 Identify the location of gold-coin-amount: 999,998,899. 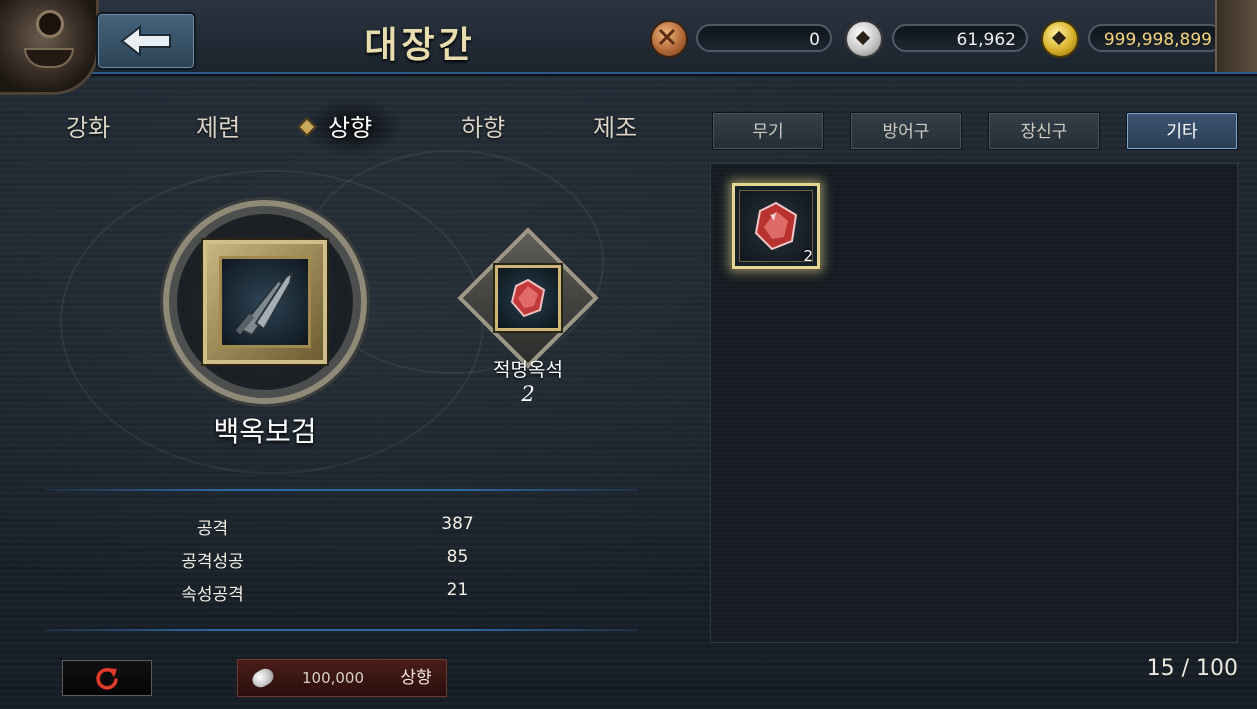
(1156, 38).